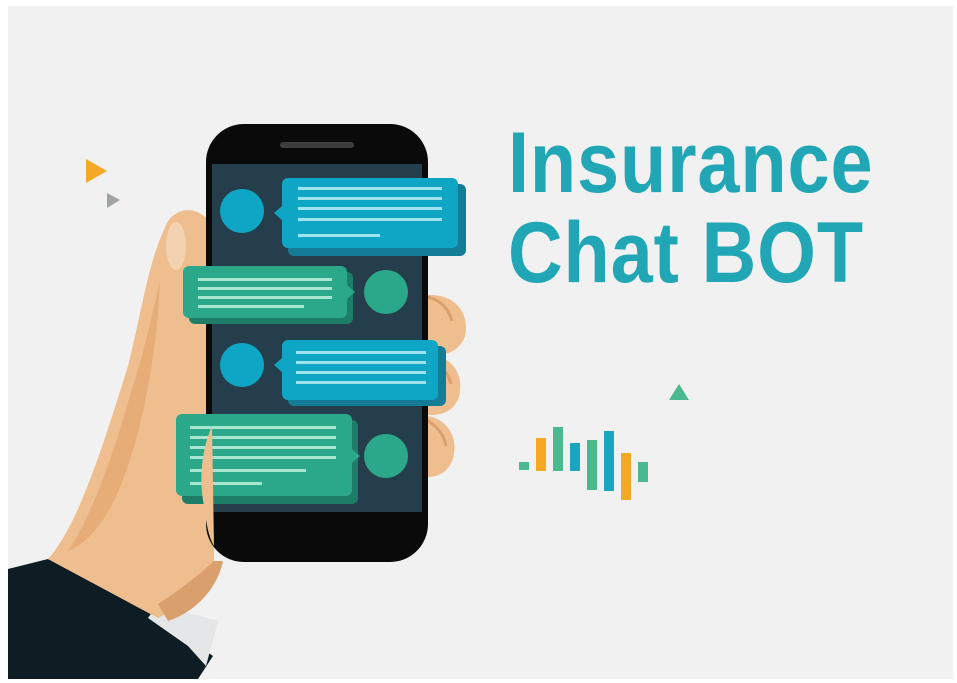 The image size is (957, 683). I want to click on speaker-grille, so click(317, 145).